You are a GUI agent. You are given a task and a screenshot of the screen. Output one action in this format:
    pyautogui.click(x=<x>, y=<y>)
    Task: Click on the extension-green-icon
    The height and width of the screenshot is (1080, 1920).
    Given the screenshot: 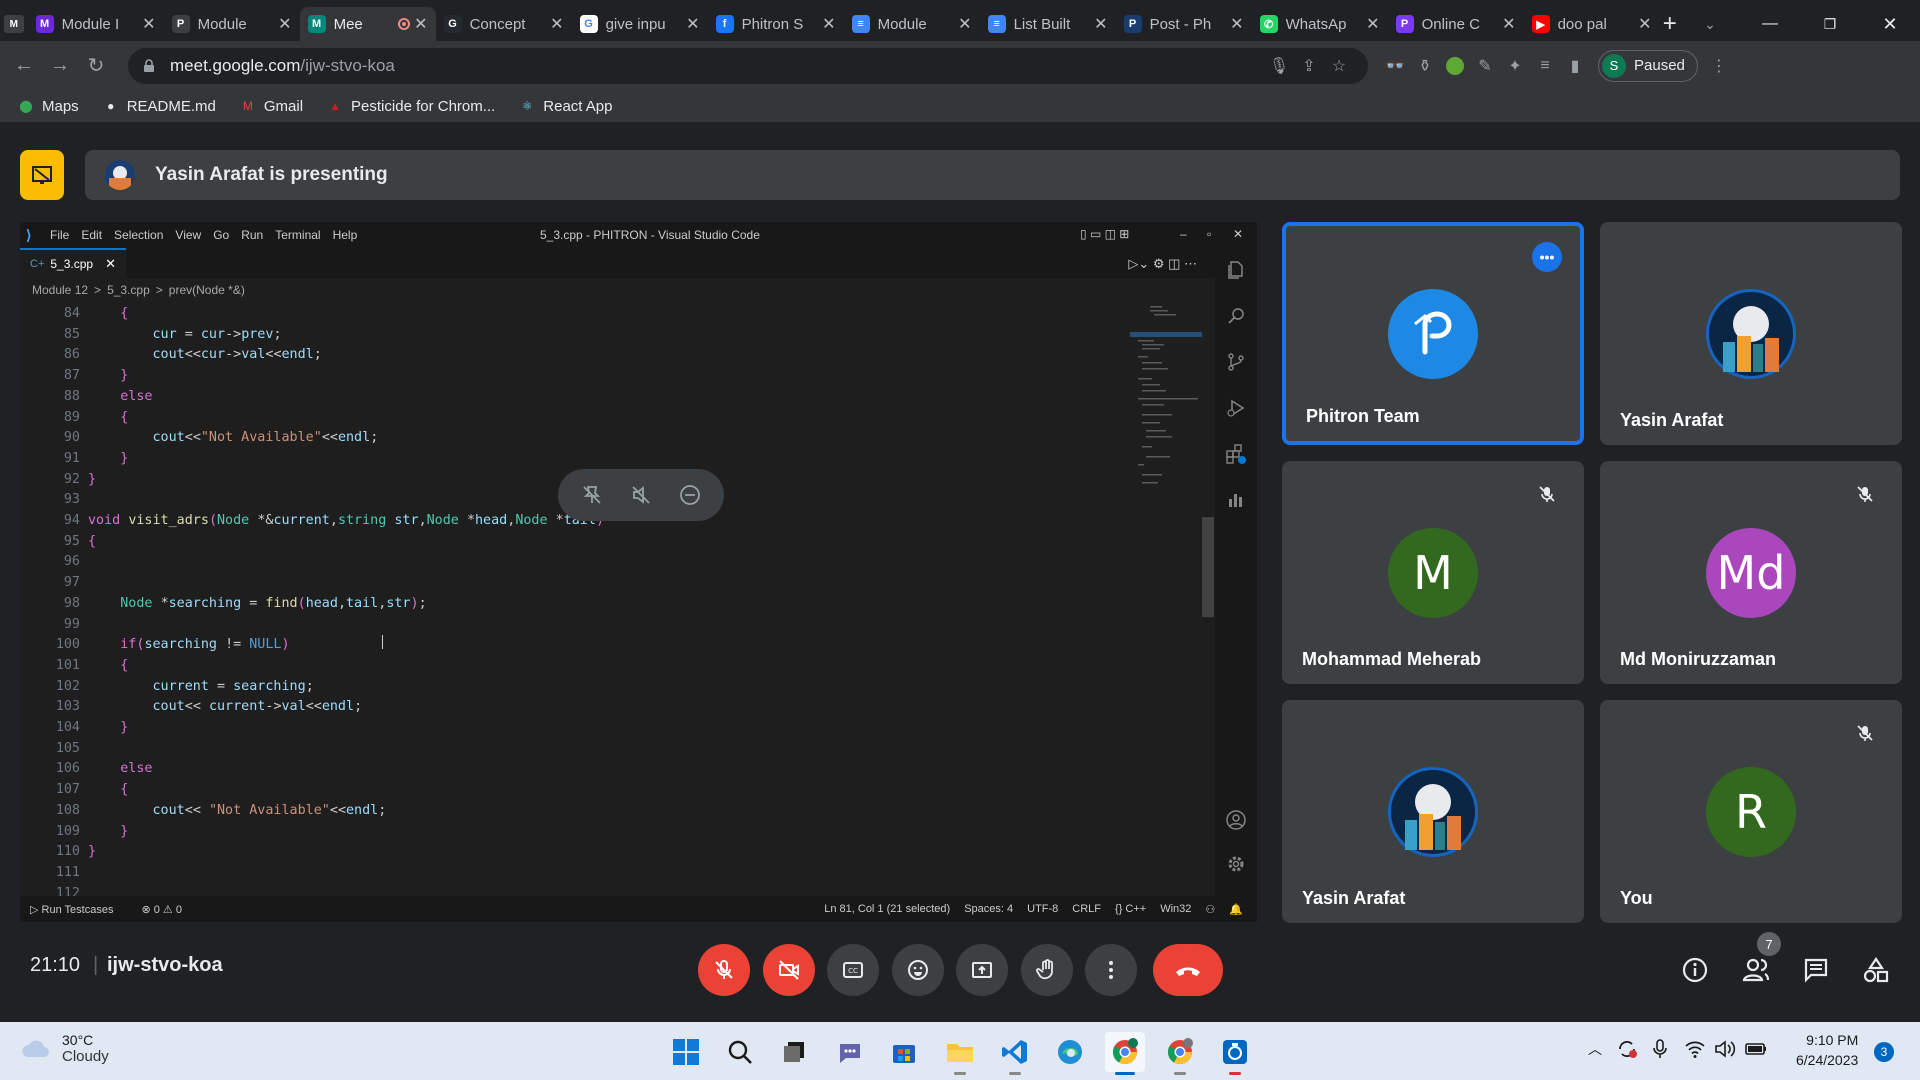 What is the action you would take?
    pyautogui.click(x=1455, y=66)
    